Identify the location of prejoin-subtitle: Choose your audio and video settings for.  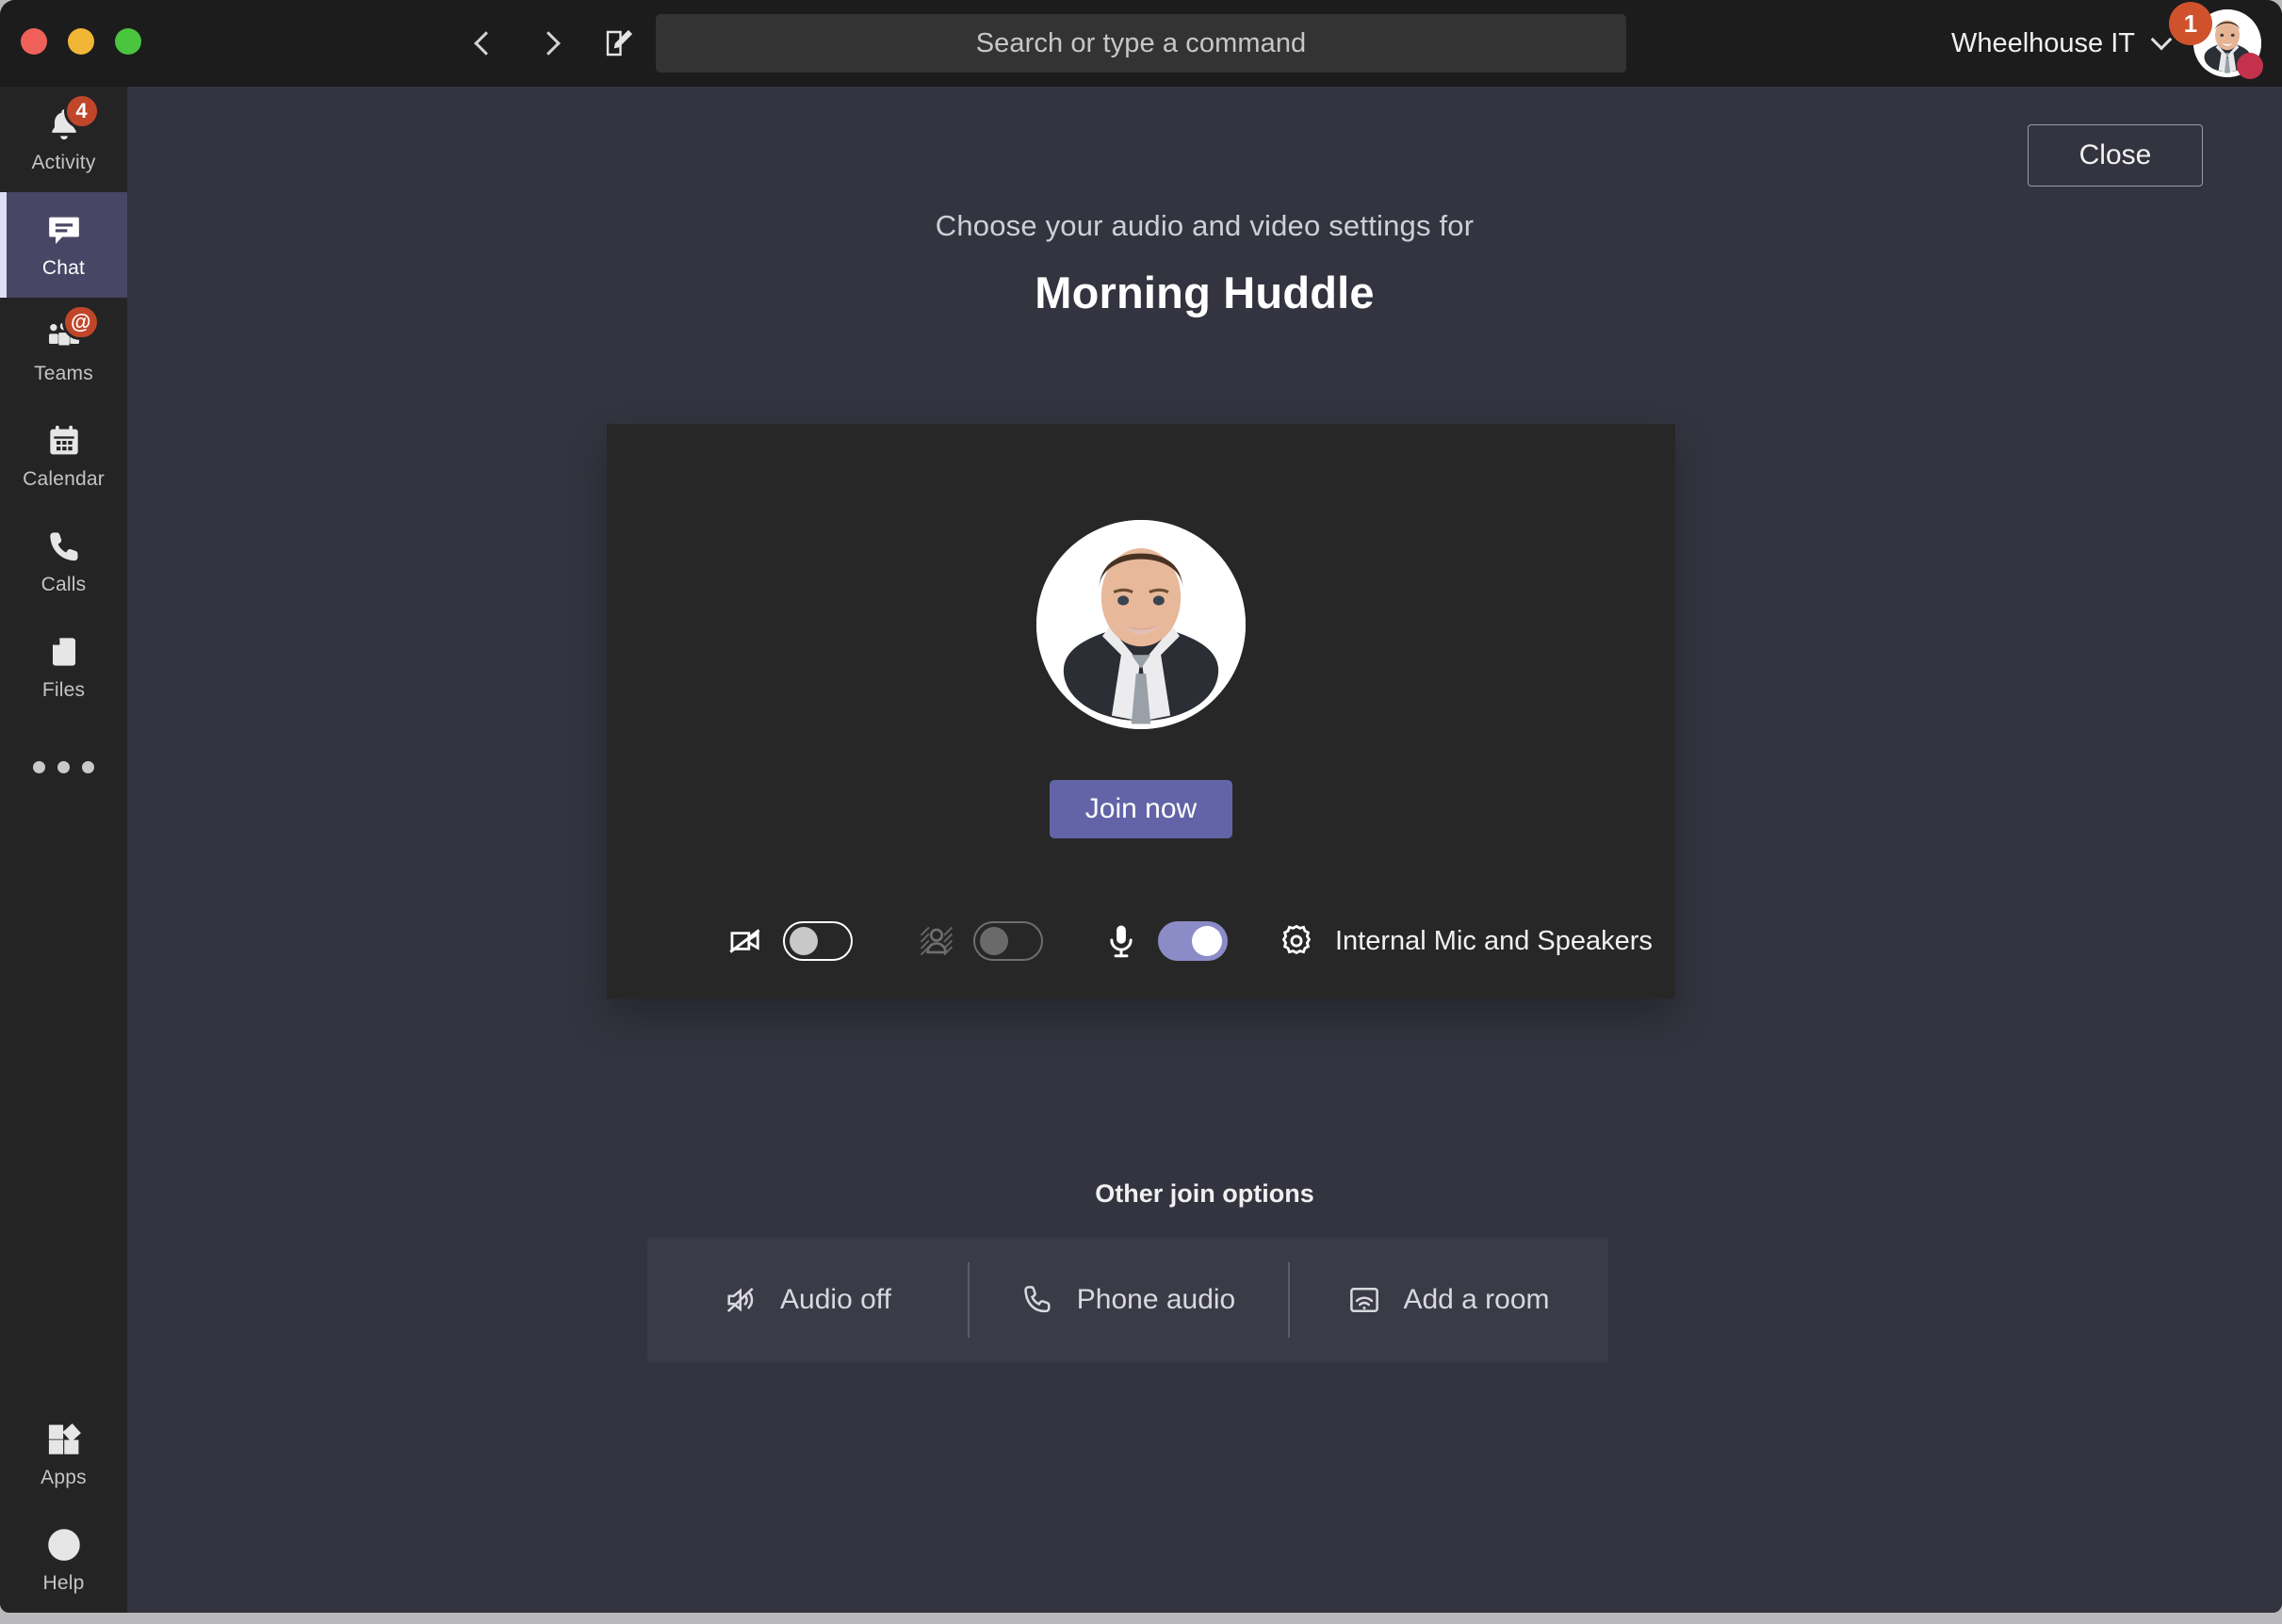
(1205, 226).